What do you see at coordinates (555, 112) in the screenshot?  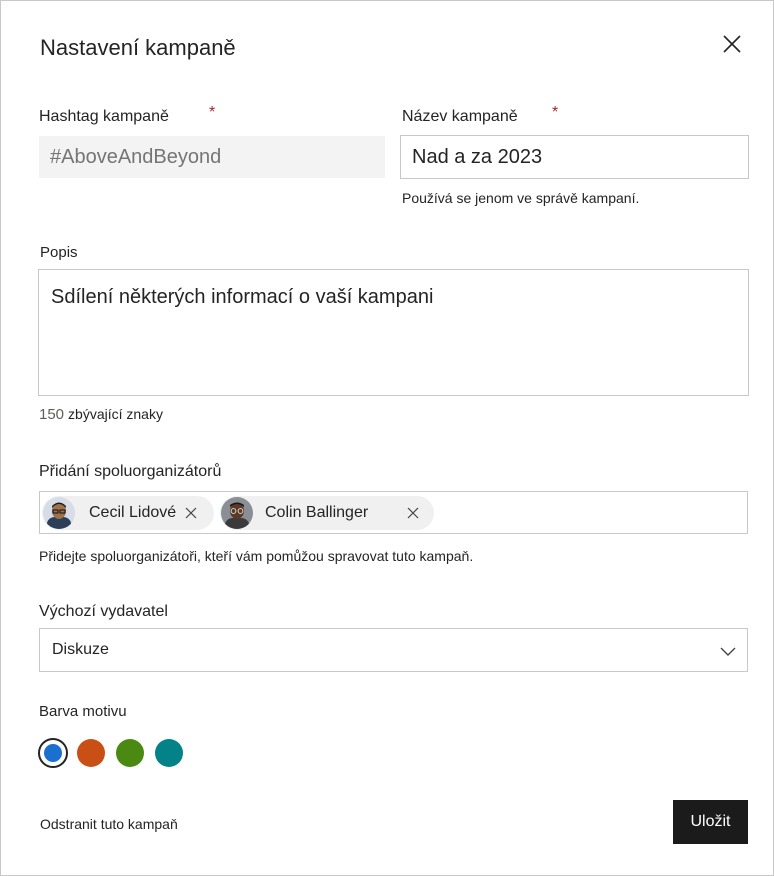 I see `campaign-name-required-mark: *` at bounding box center [555, 112].